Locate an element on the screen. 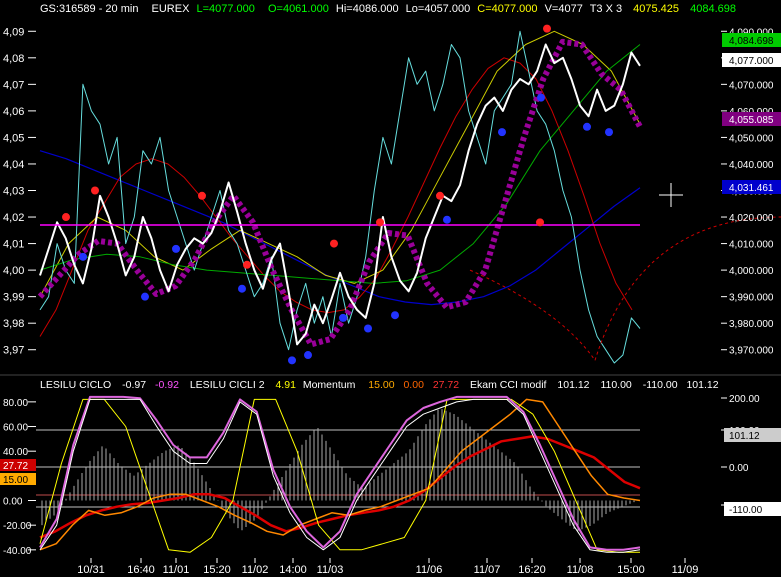  indicator-flag-left-label: 27.72 is located at coordinates (15, 466).